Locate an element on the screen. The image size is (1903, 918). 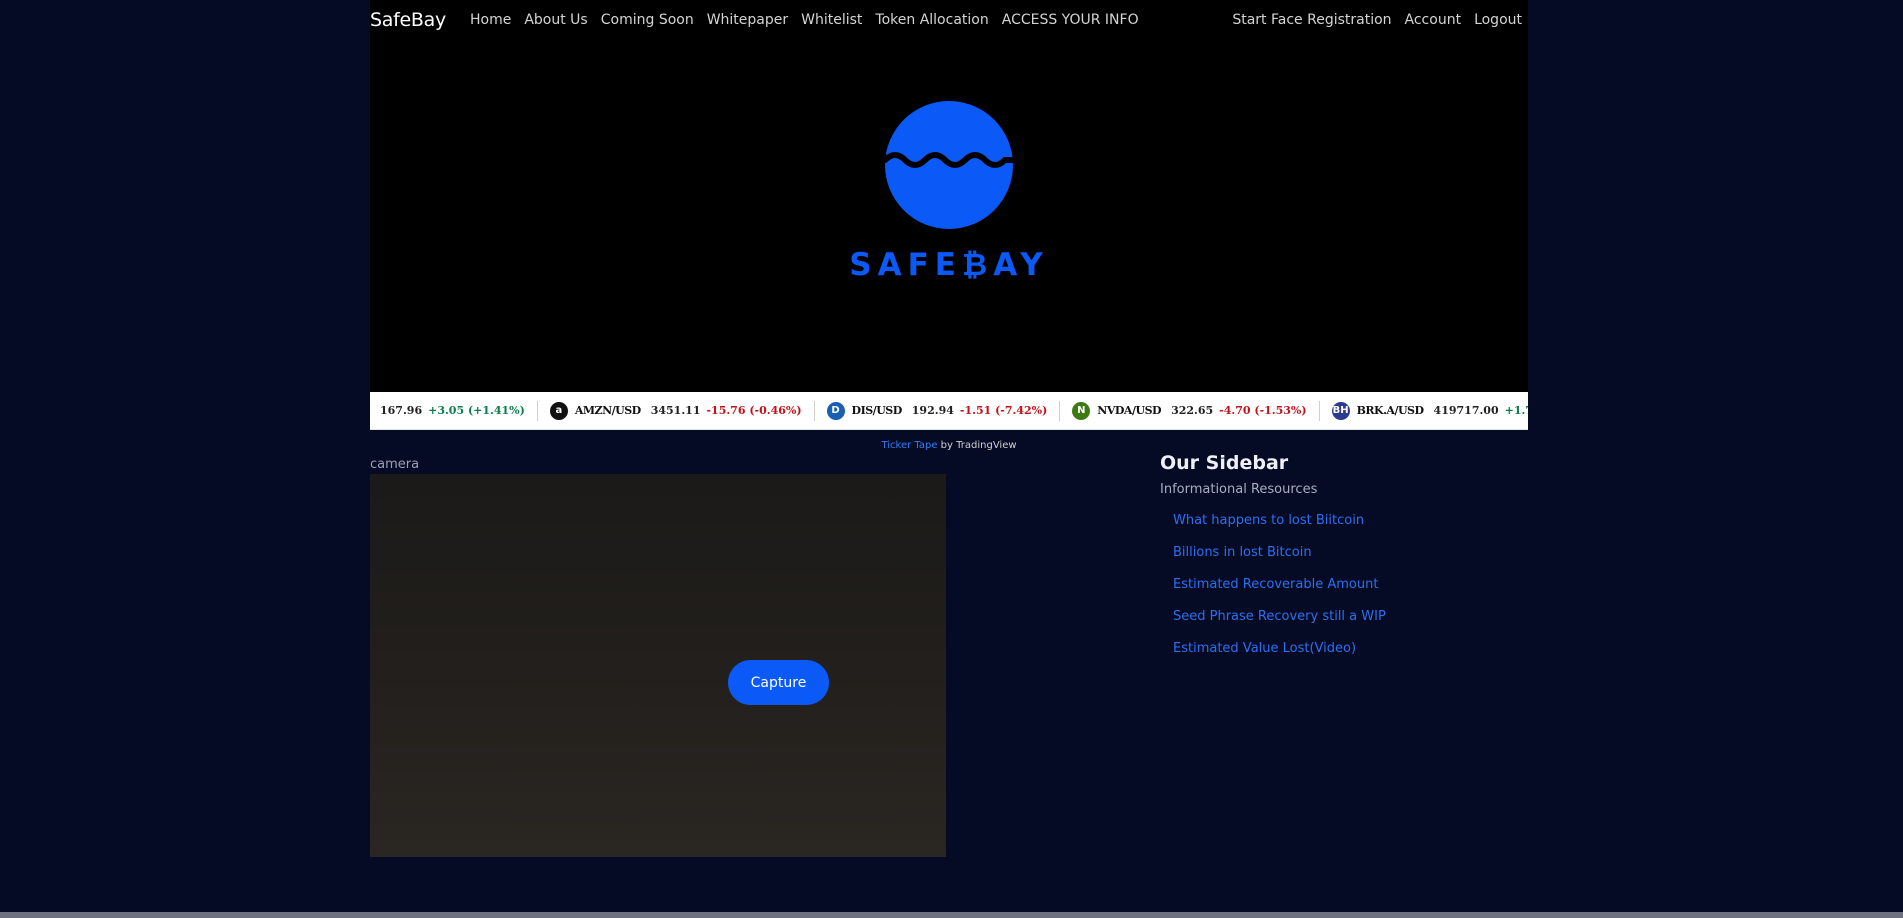
nav-link-about-us: About Us is located at coordinates (555, 20).